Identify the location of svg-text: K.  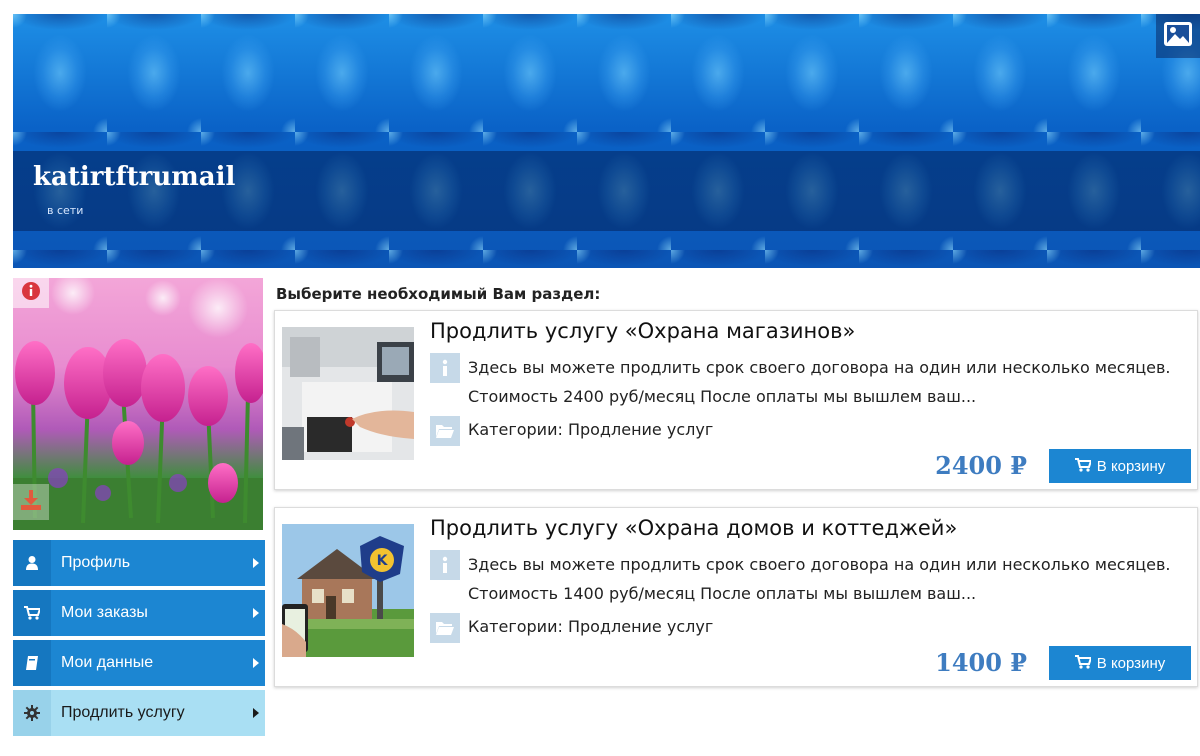
(383, 561).